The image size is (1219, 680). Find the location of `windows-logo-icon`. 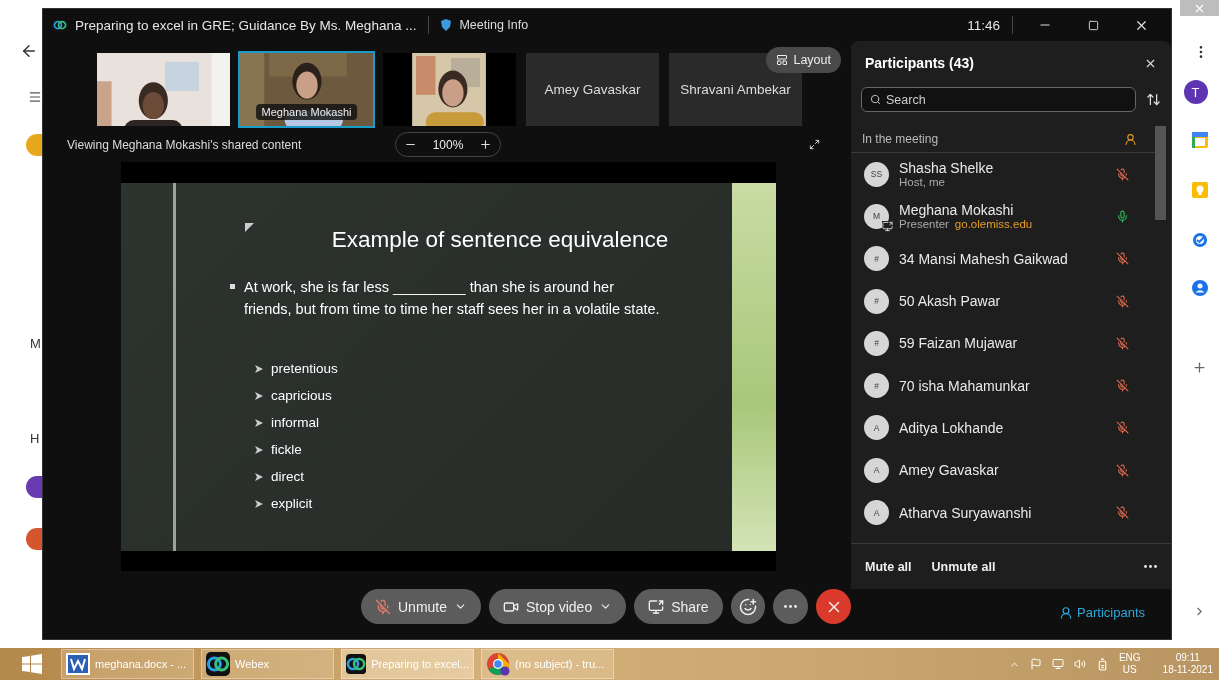

windows-logo-icon is located at coordinates (32, 664).